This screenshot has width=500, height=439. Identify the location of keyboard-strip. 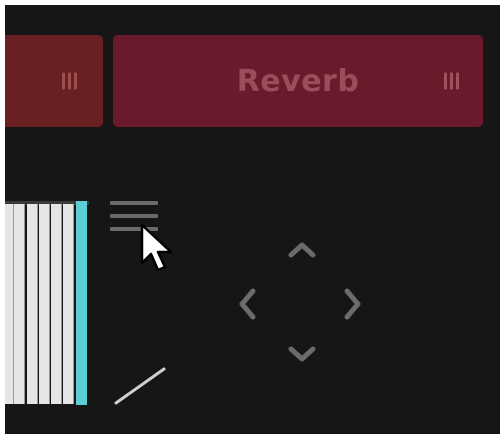
(47, 303).